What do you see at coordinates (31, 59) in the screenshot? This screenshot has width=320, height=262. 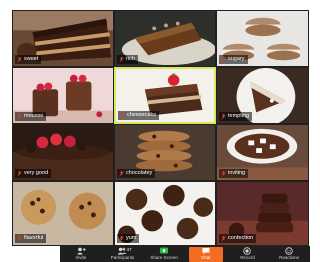 I see `participant-name: sweet` at bounding box center [31, 59].